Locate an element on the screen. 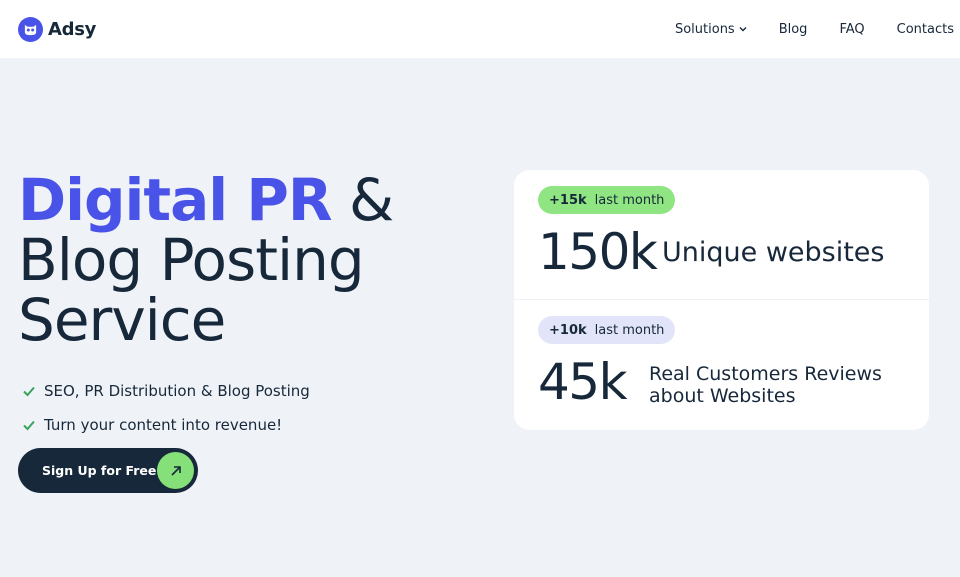 Image resolution: width=960 pixels, height=577 pixels. feature-text: SEO, PR Distribution & Blog Posting is located at coordinates (177, 391).